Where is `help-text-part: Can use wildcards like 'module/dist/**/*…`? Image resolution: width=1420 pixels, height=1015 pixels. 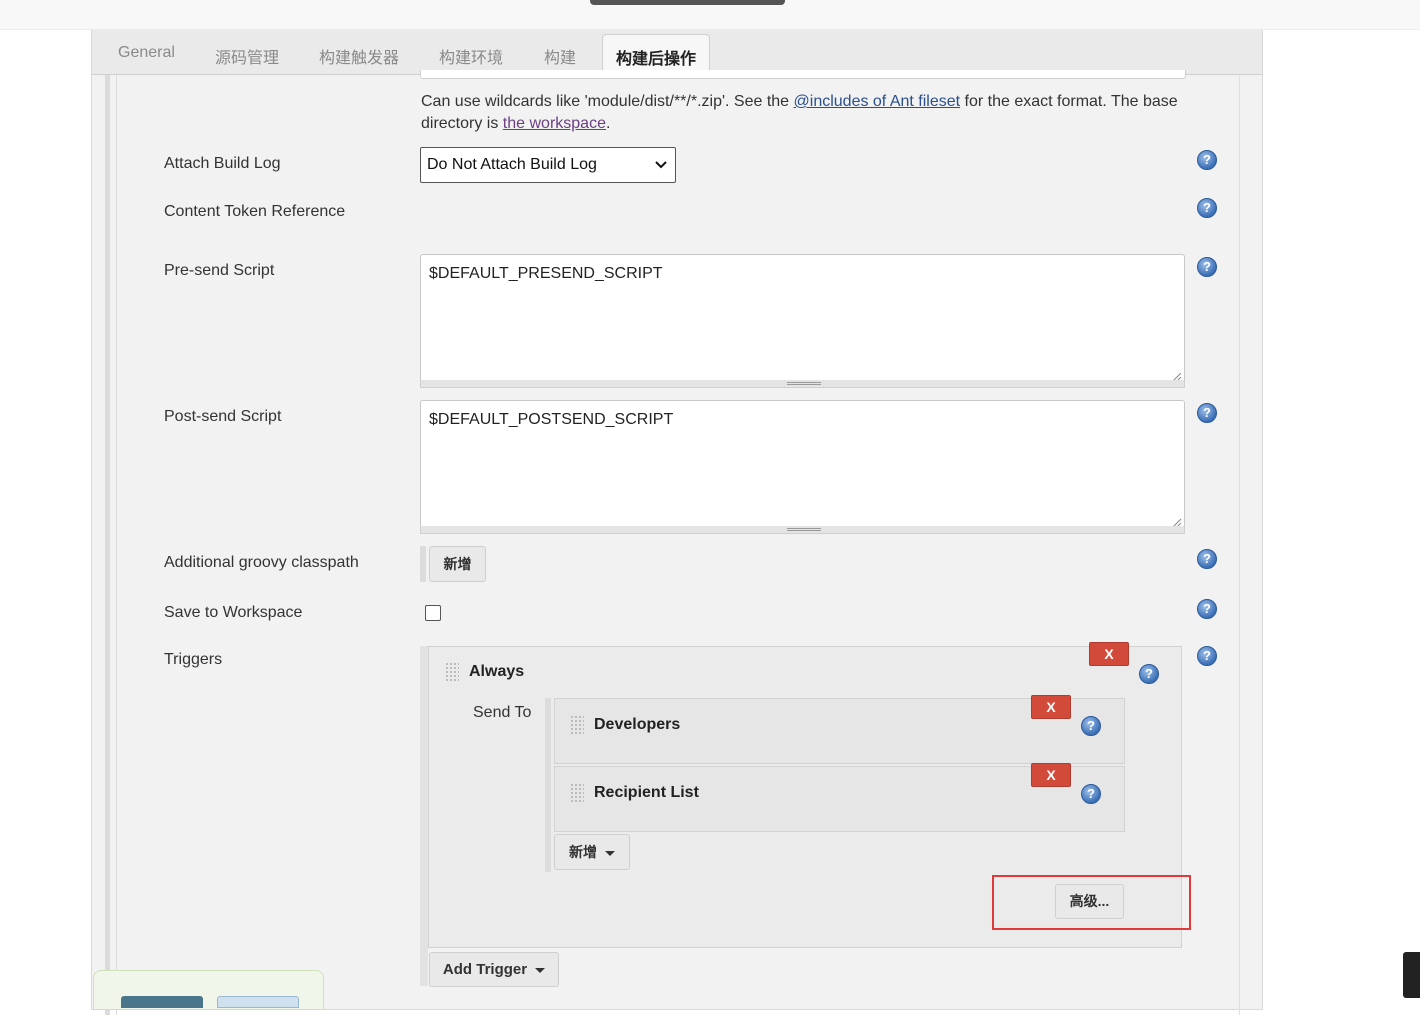
help-text-part: Can use wildcards like 'module/dist/**/*… is located at coordinates (607, 101).